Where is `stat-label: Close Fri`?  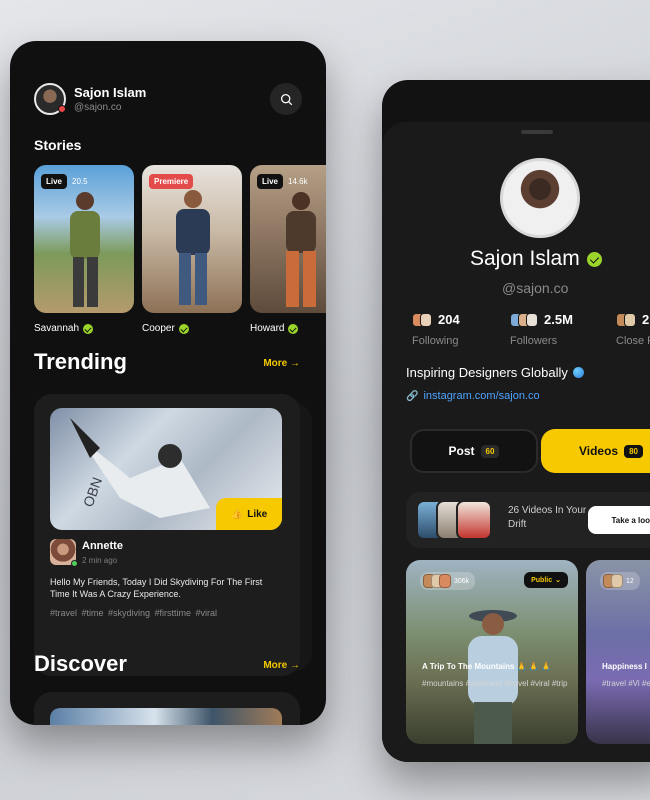
stat-label: Close Fri is located at coordinates (633, 341).